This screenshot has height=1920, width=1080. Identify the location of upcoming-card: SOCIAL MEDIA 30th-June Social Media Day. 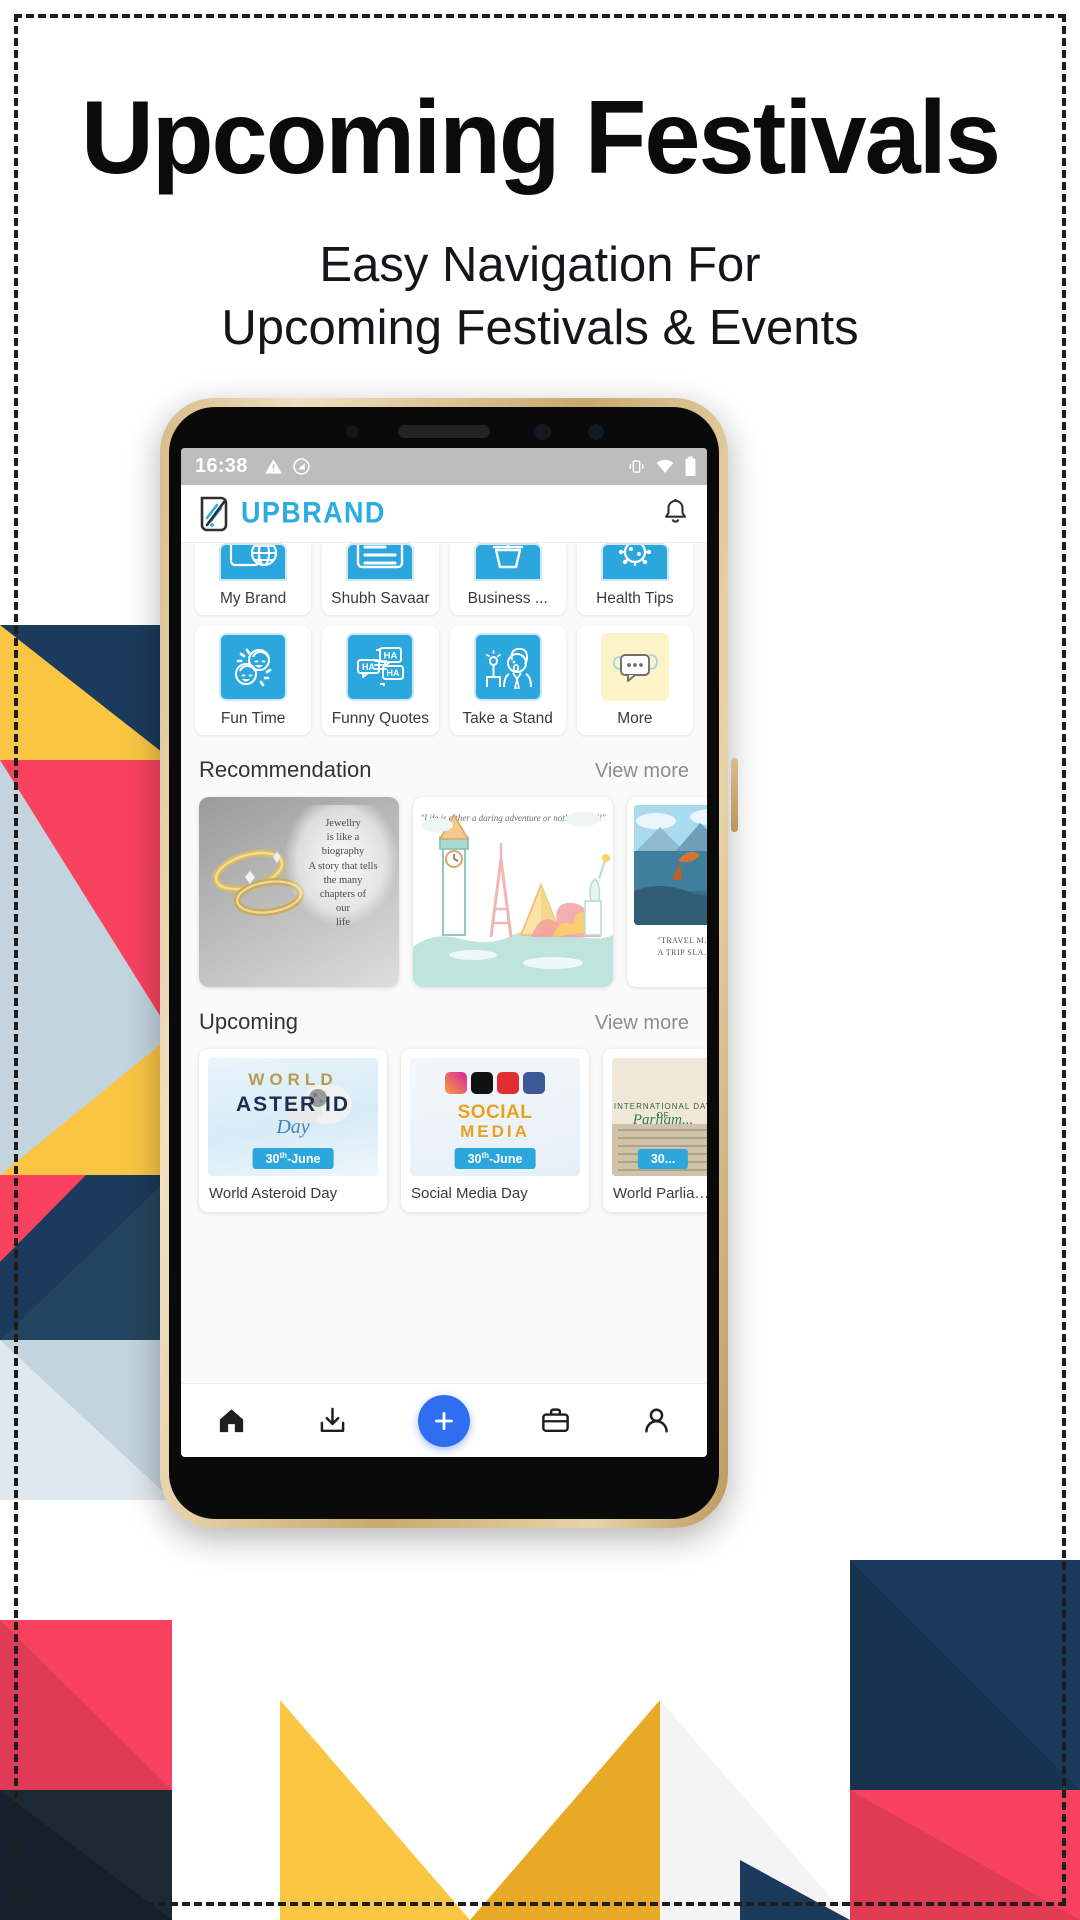
(495, 1130).